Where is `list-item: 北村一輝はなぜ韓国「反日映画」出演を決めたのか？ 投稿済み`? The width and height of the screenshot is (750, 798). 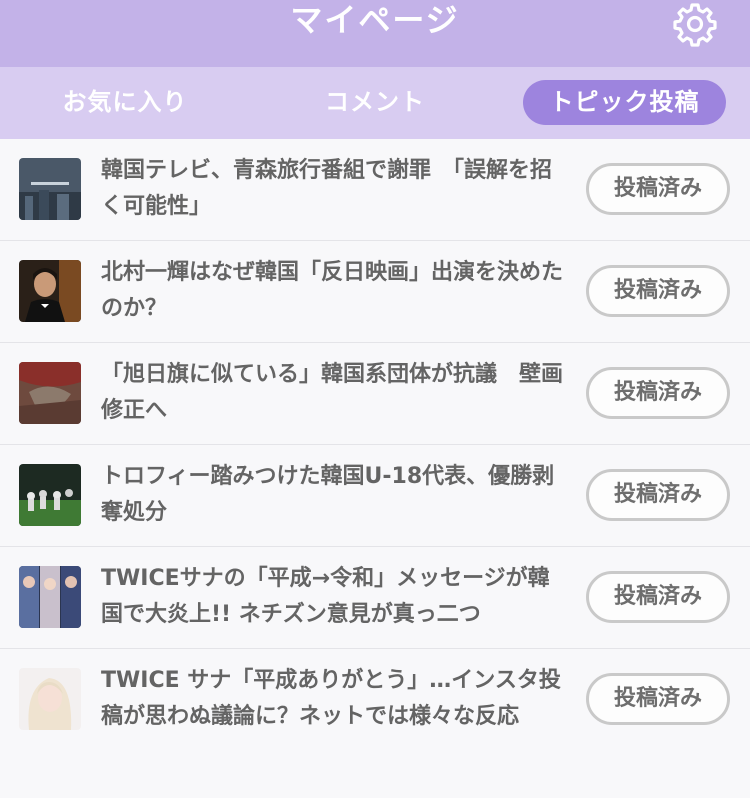 list-item: 北村一輝はなぜ韓国「反日映画」出演を決めたのか？ 投稿済み is located at coordinates (375, 292).